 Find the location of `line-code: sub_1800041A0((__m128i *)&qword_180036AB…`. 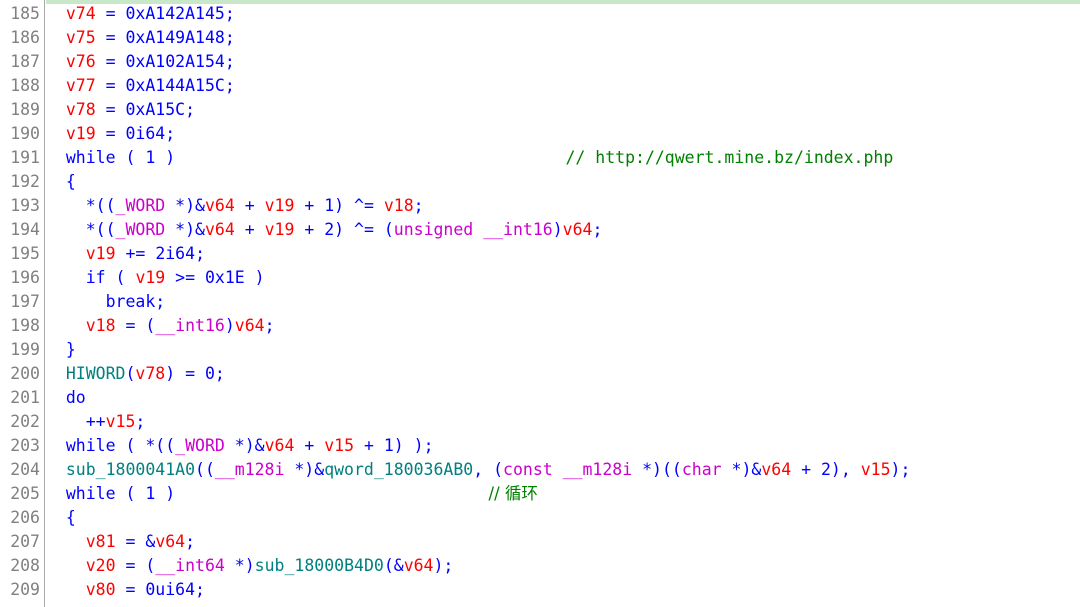

line-code: sub_1800041A0((__m128i *)&qword_180036AB… is located at coordinates (478, 470).